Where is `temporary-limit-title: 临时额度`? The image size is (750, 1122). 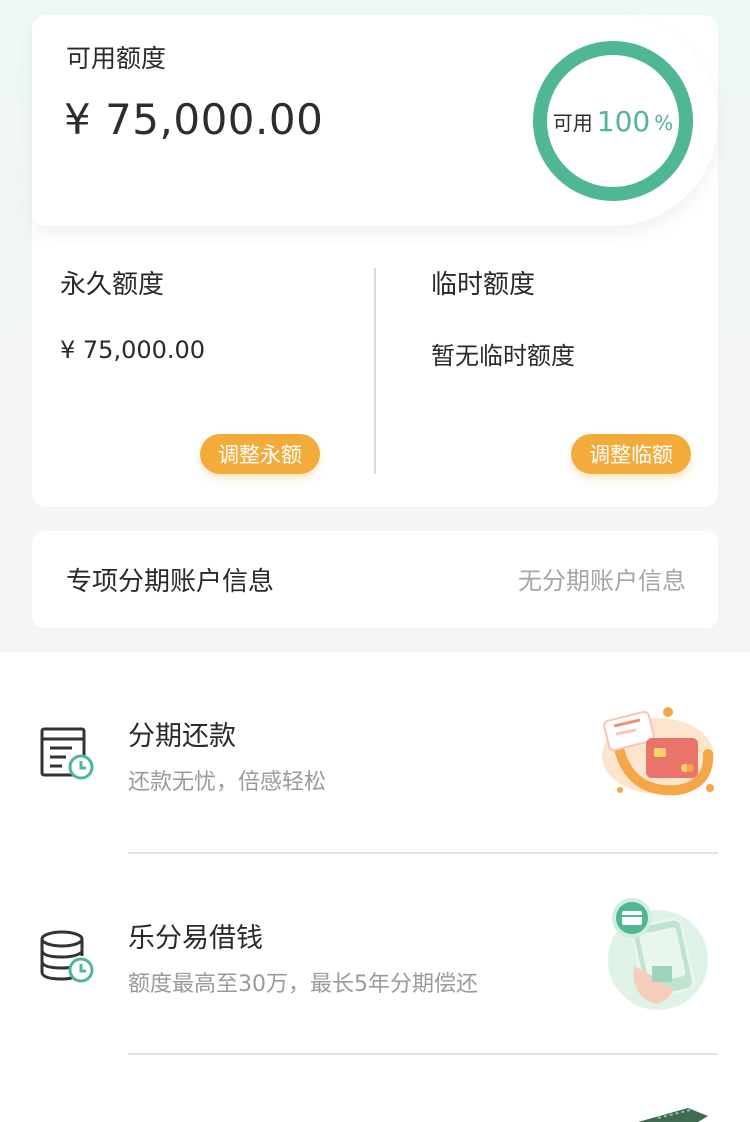
temporary-limit-title: 临时额度 is located at coordinates (483, 285).